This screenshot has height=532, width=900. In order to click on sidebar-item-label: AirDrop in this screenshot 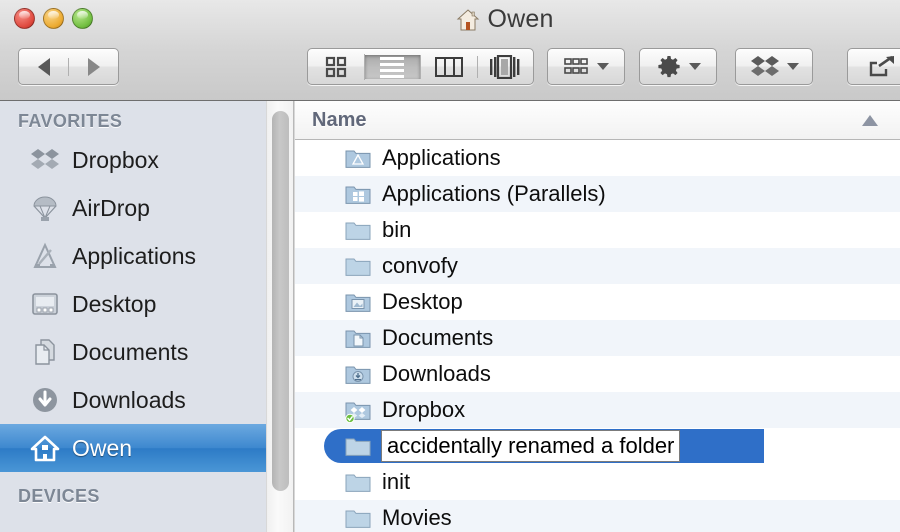, I will do `click(111, 207)`.